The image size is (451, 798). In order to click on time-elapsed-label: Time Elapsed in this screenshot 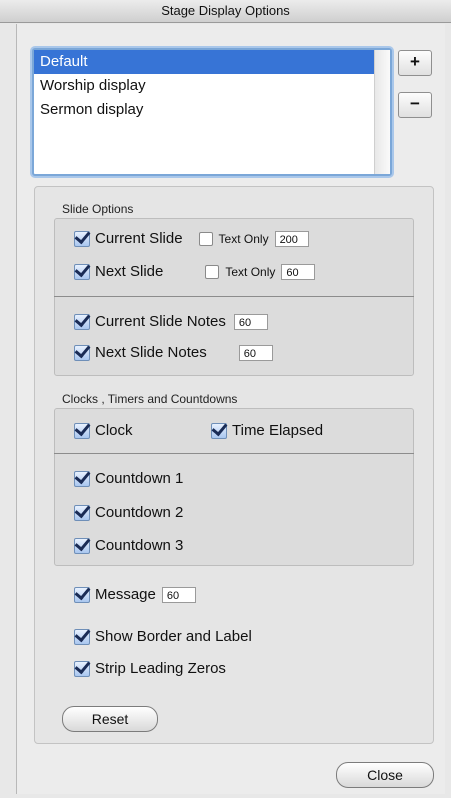, I will do `click(278, 430)`.